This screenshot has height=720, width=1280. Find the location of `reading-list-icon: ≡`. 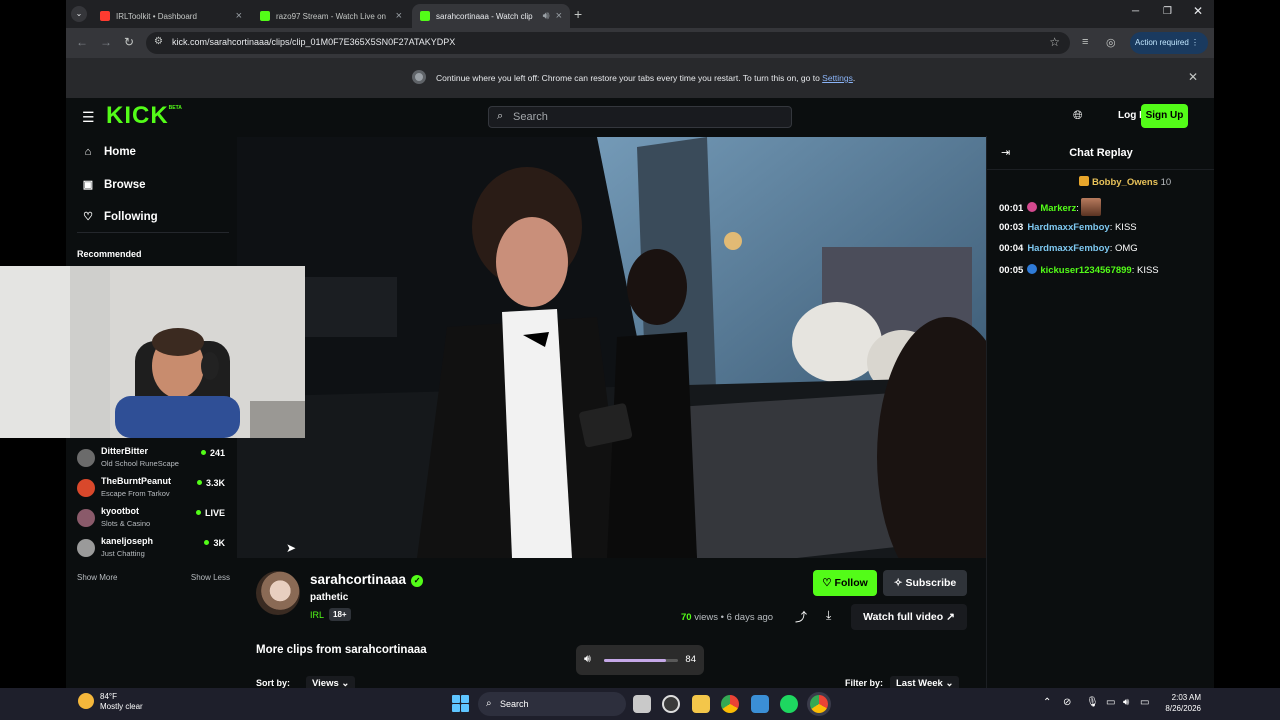

reading-list-icon: ≡ is located at coordinates (1085, 42).